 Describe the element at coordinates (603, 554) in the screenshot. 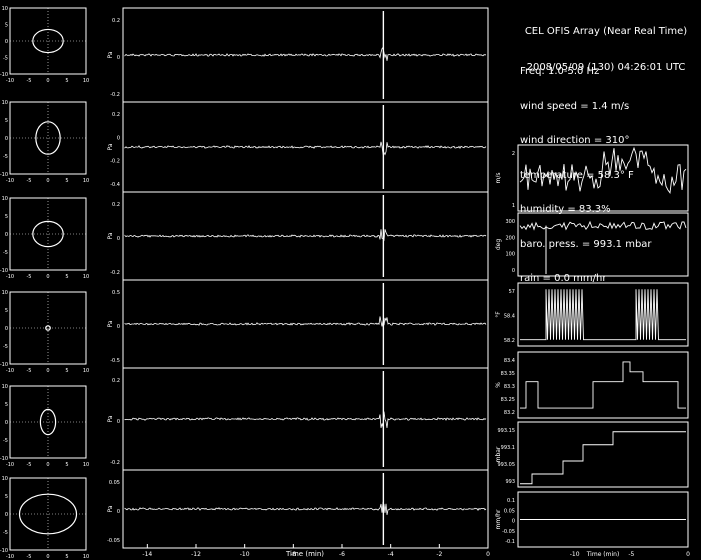

I see `met-x-label: Time (min)` at that location.